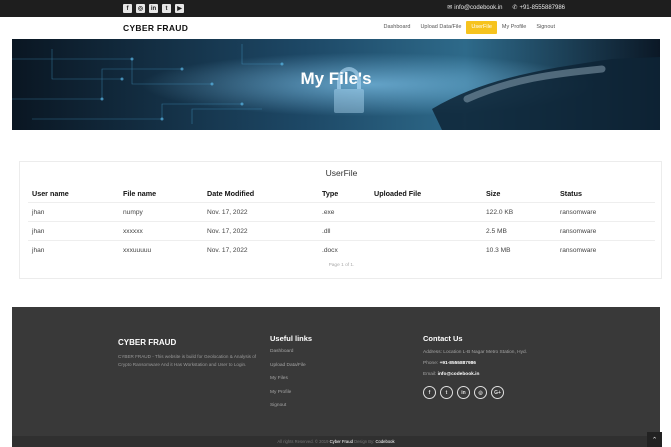 The height and width of the screenshot is (447, 671). What do you see at coordinates (330, 193) in the screenshot?
I see `header-type: Type` at bounding box center [330, 193].